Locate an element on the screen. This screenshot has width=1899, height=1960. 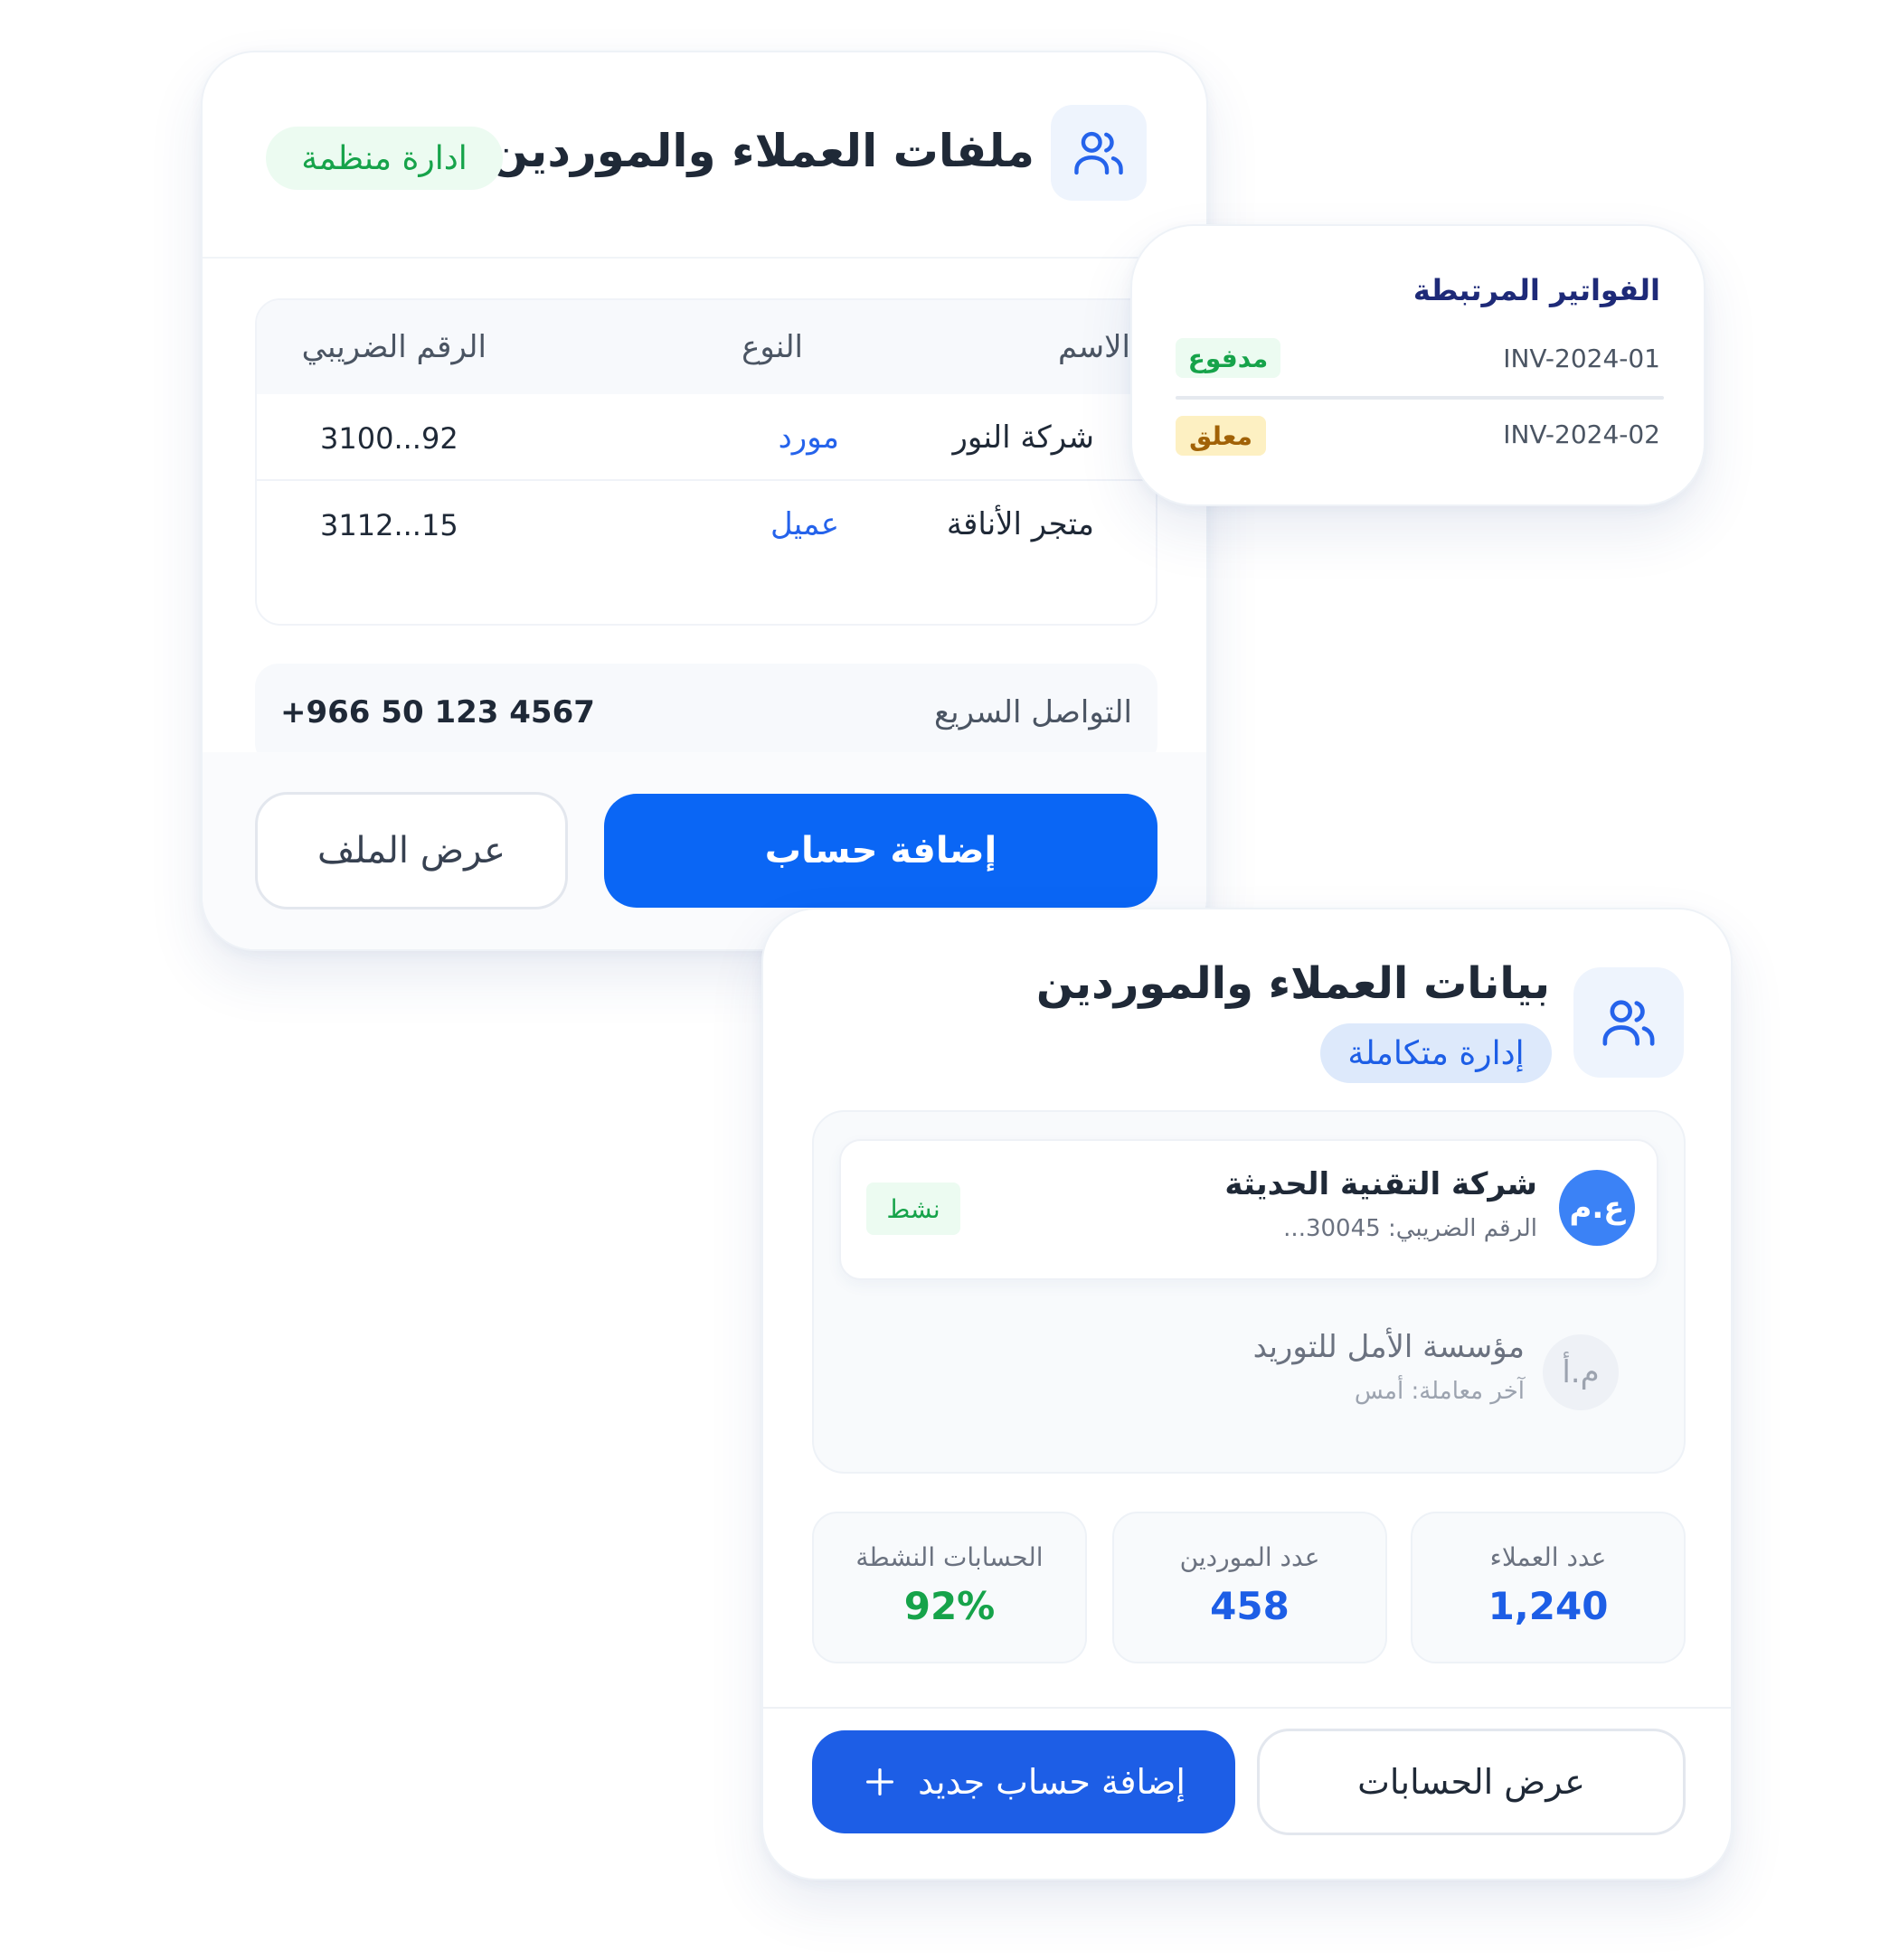
list-item: م.أ مؤسسة الأمل للتوريد آخر معاملة: أمس is located at coordinates (1248, 1377).